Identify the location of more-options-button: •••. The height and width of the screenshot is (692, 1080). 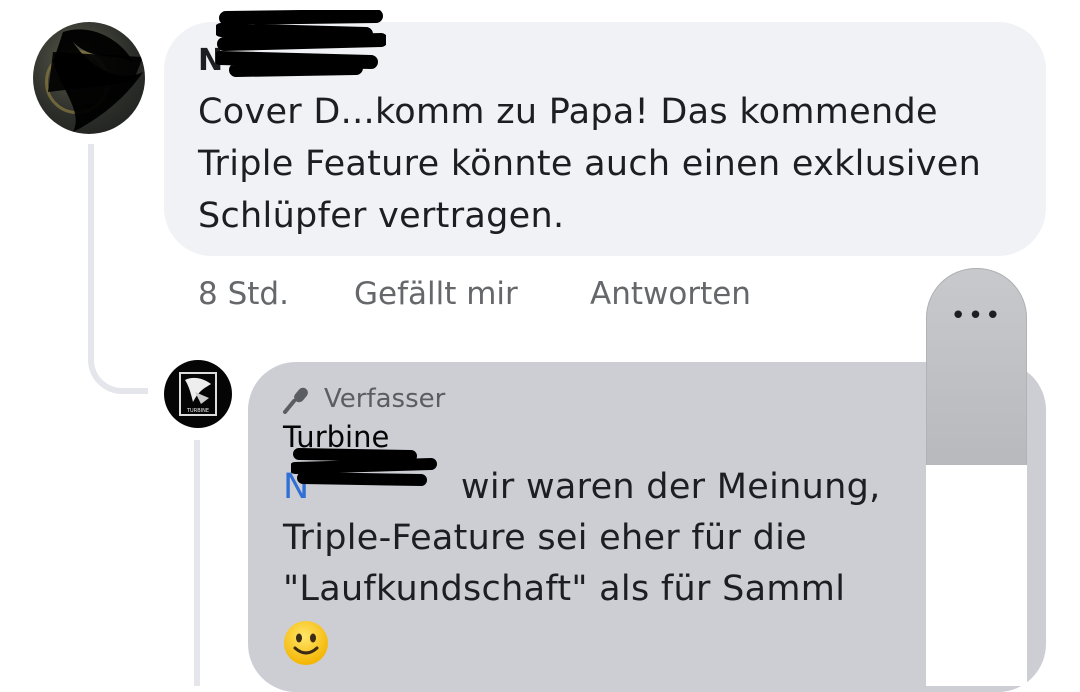
(976, 368).